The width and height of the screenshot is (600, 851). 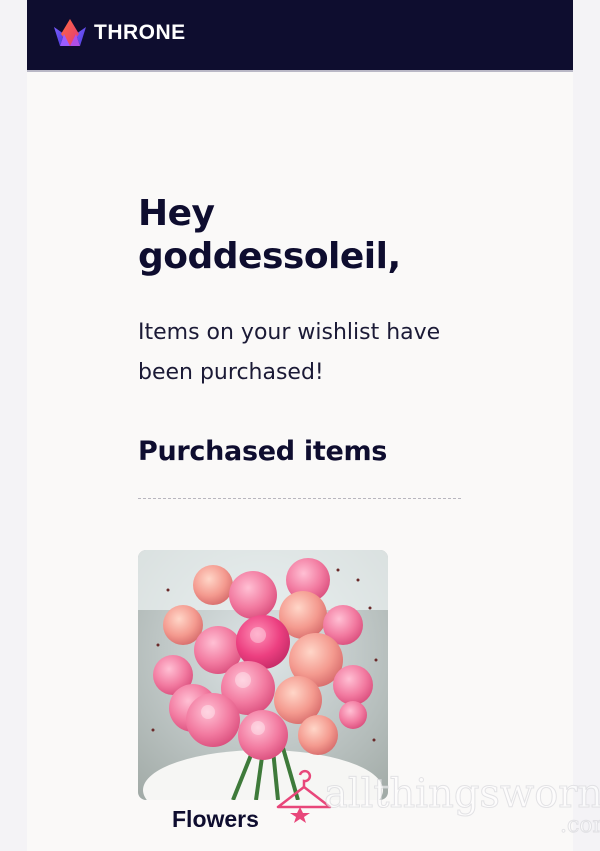 What do you see at coordinates (215, 819) in the screenshot?
I see `item-name-flowers: Flowers` at bounding box center [215, 819].